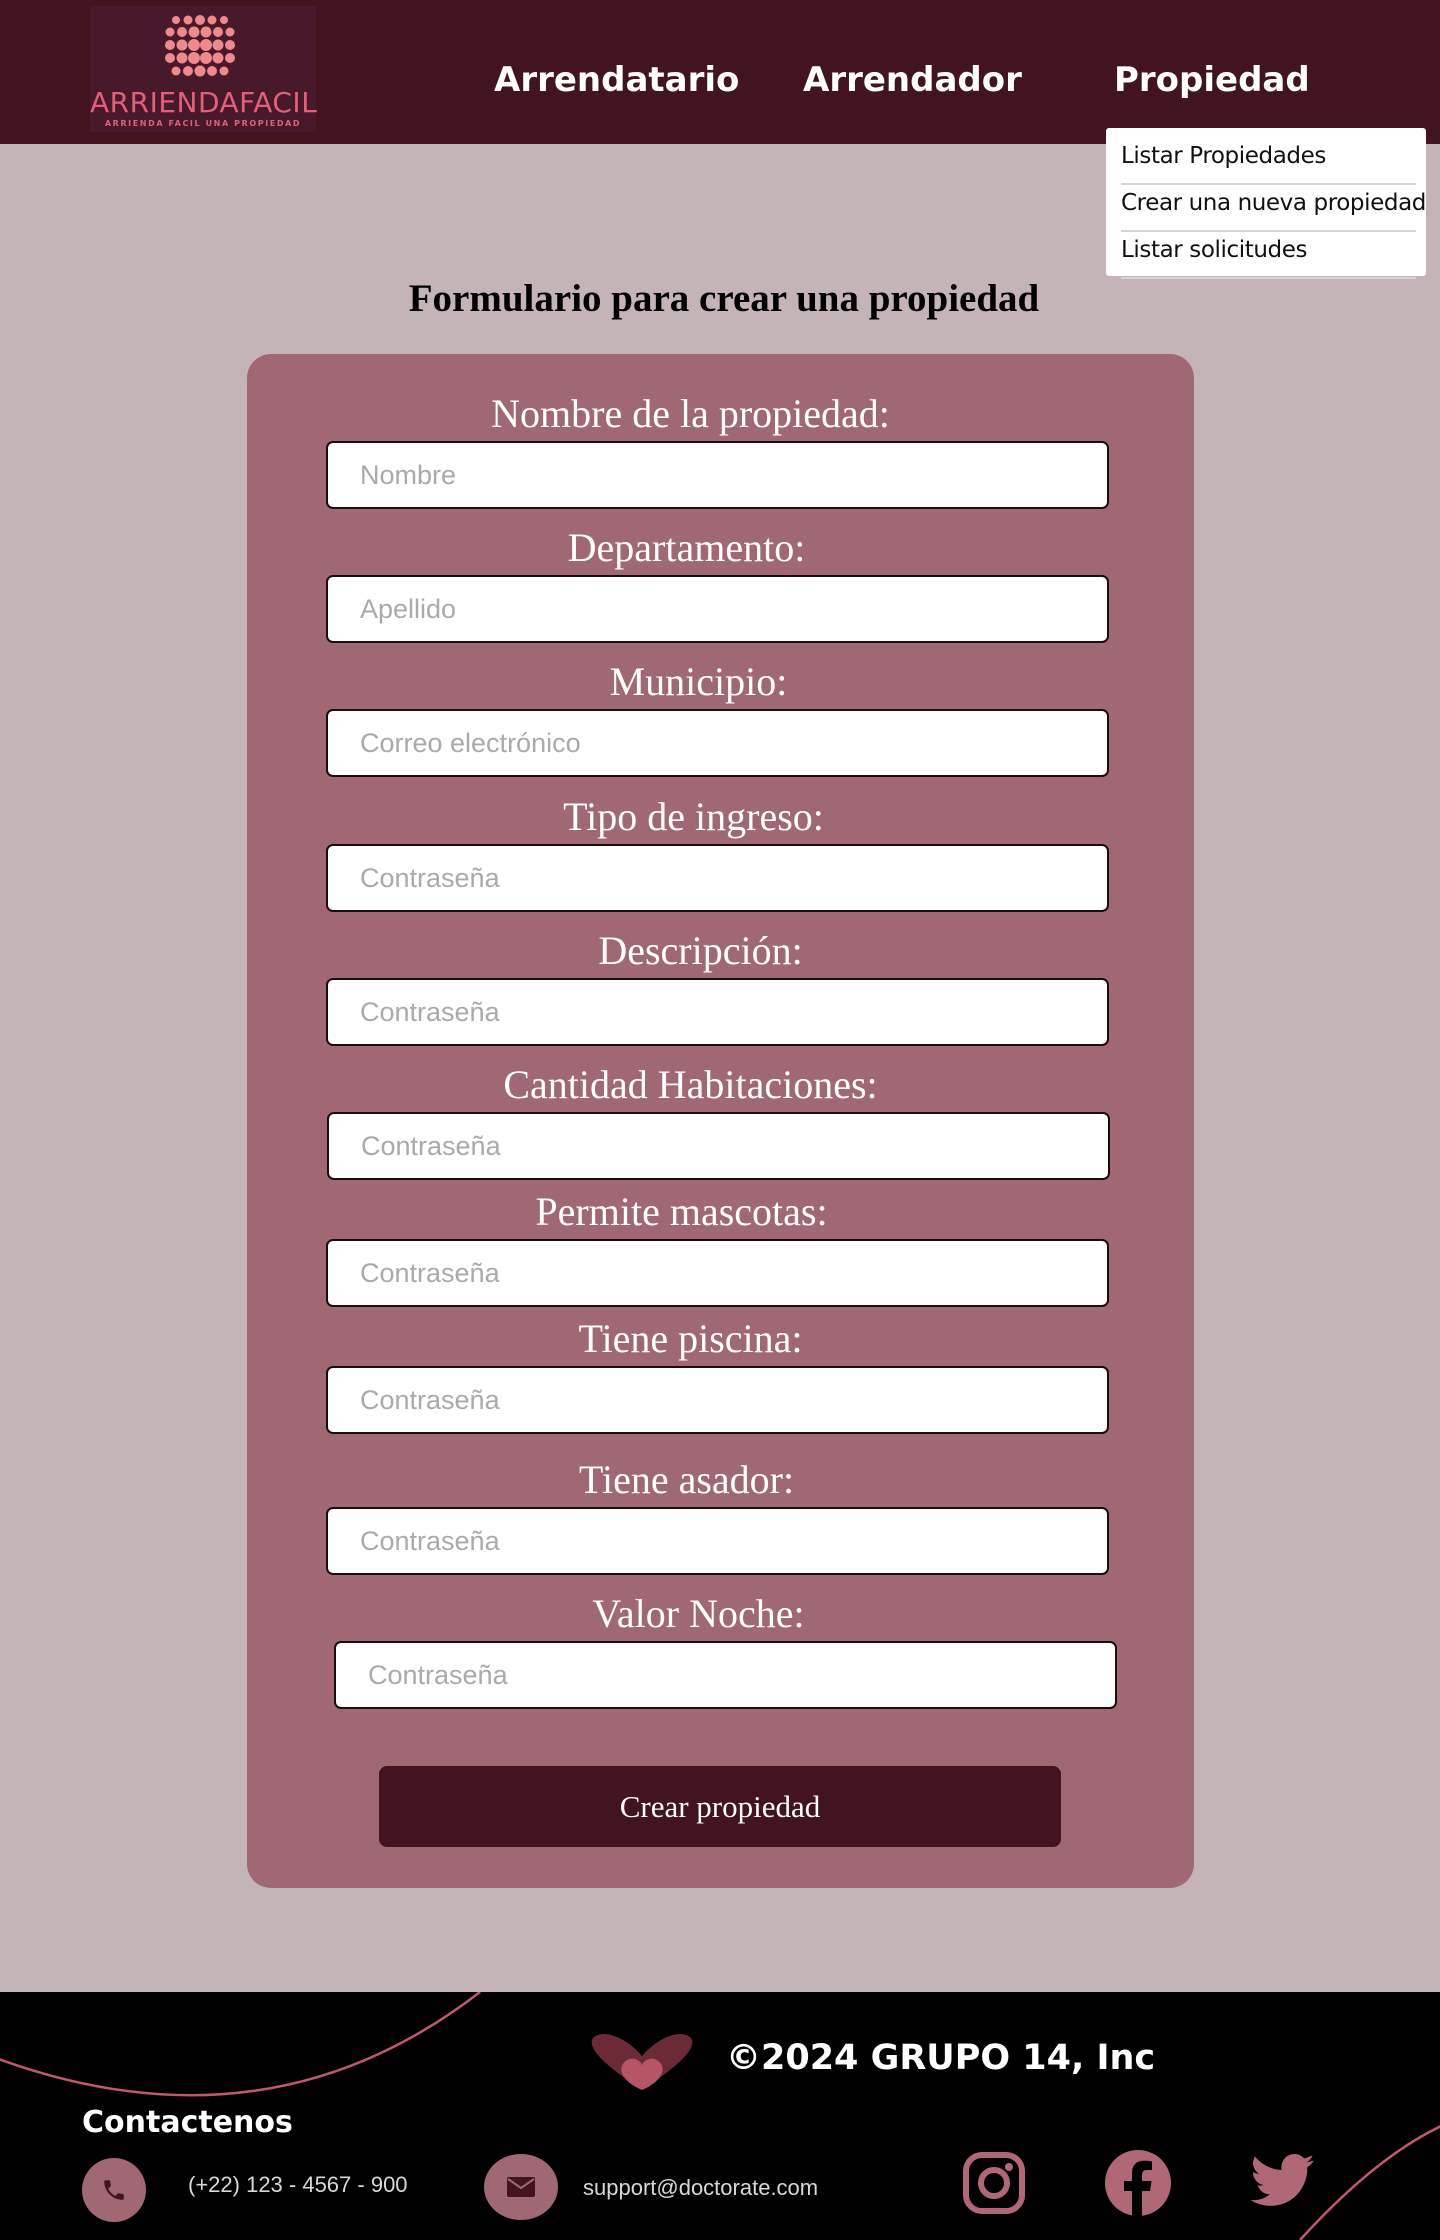 This screenshot has height=2240, width=1440. What do you see at coordinates (1138, 2183) in the screenshot?
I see `facebook-icon` at bounding box center [1138, 2183].